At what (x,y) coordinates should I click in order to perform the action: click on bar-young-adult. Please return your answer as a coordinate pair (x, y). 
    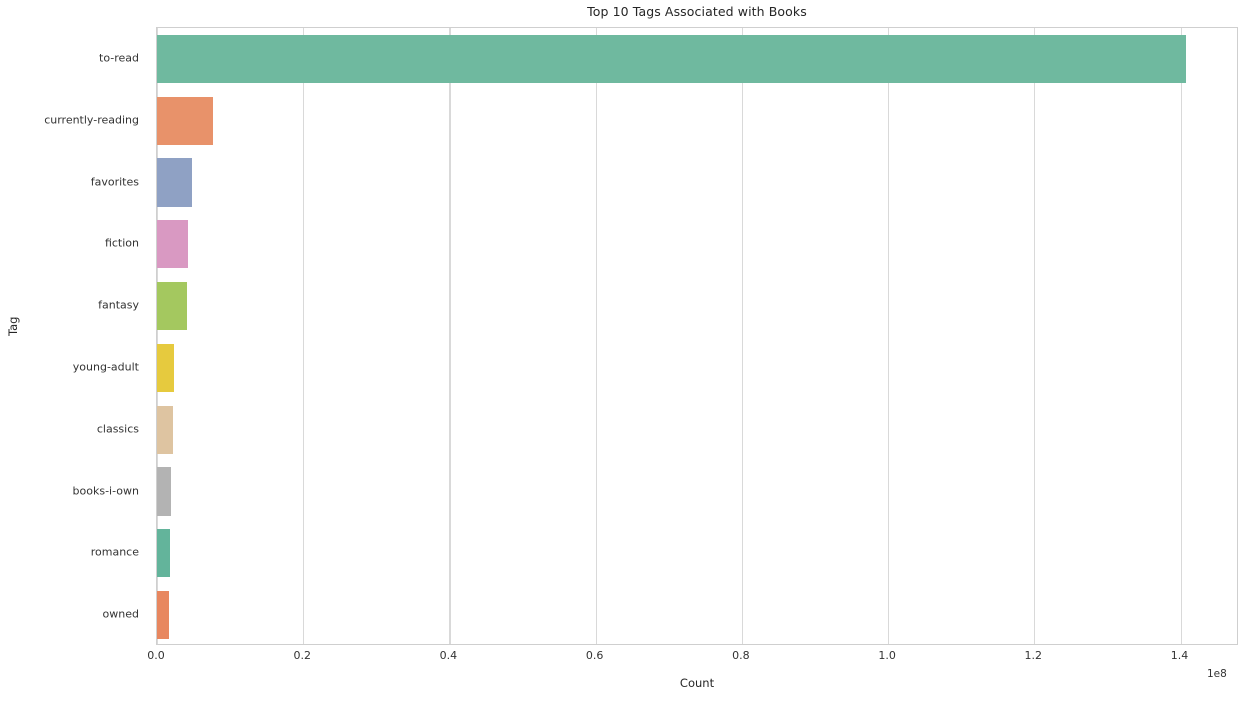
    Looking at the image, I should click on (165, 367).